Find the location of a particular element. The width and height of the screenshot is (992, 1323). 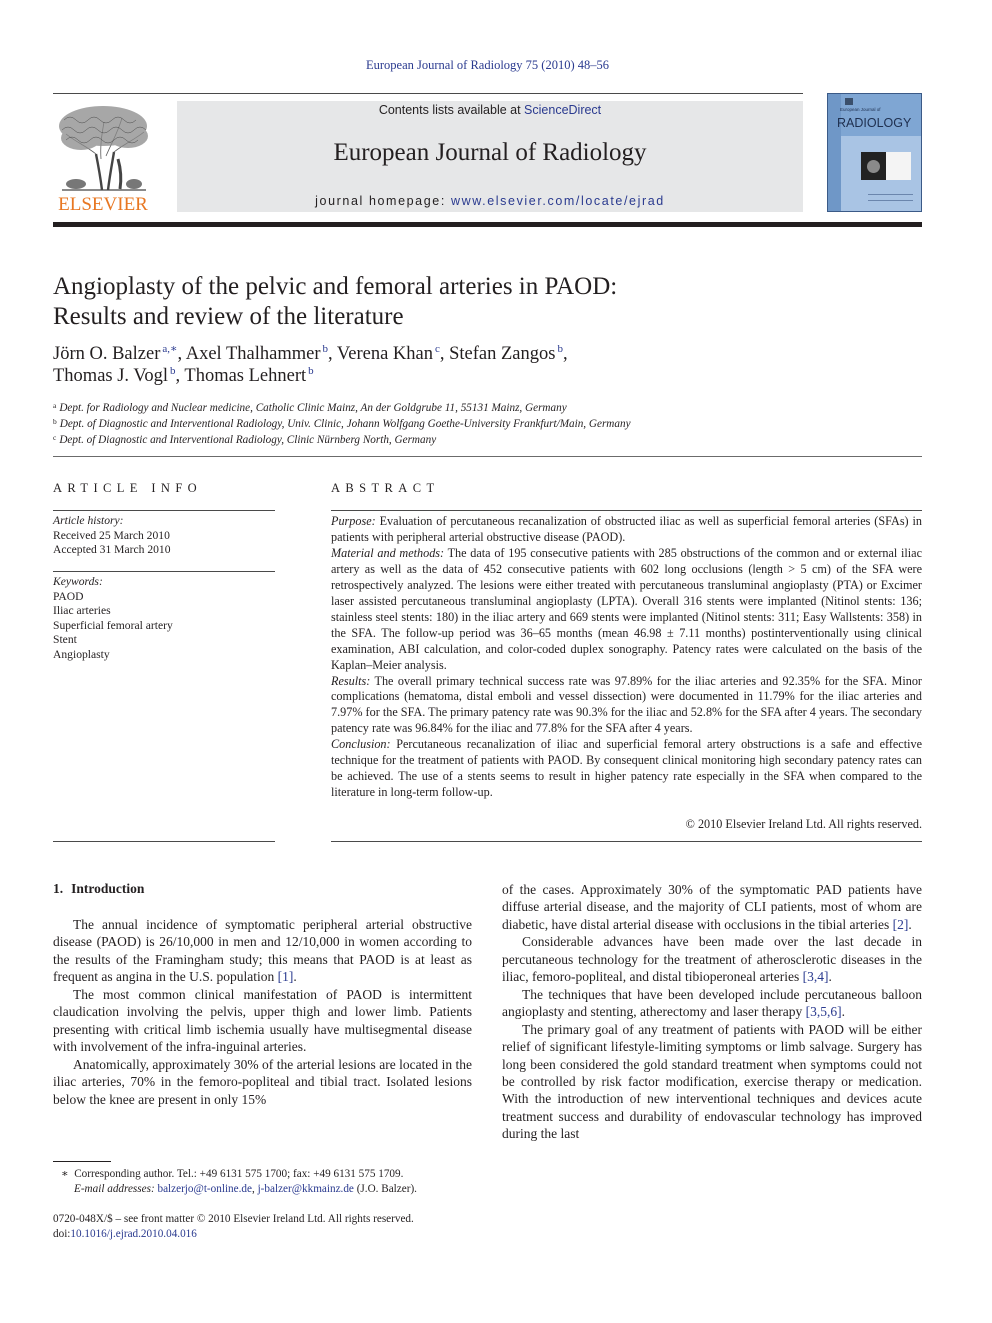

keyword-item: Angioplasty is located at coordinates (81, 654).